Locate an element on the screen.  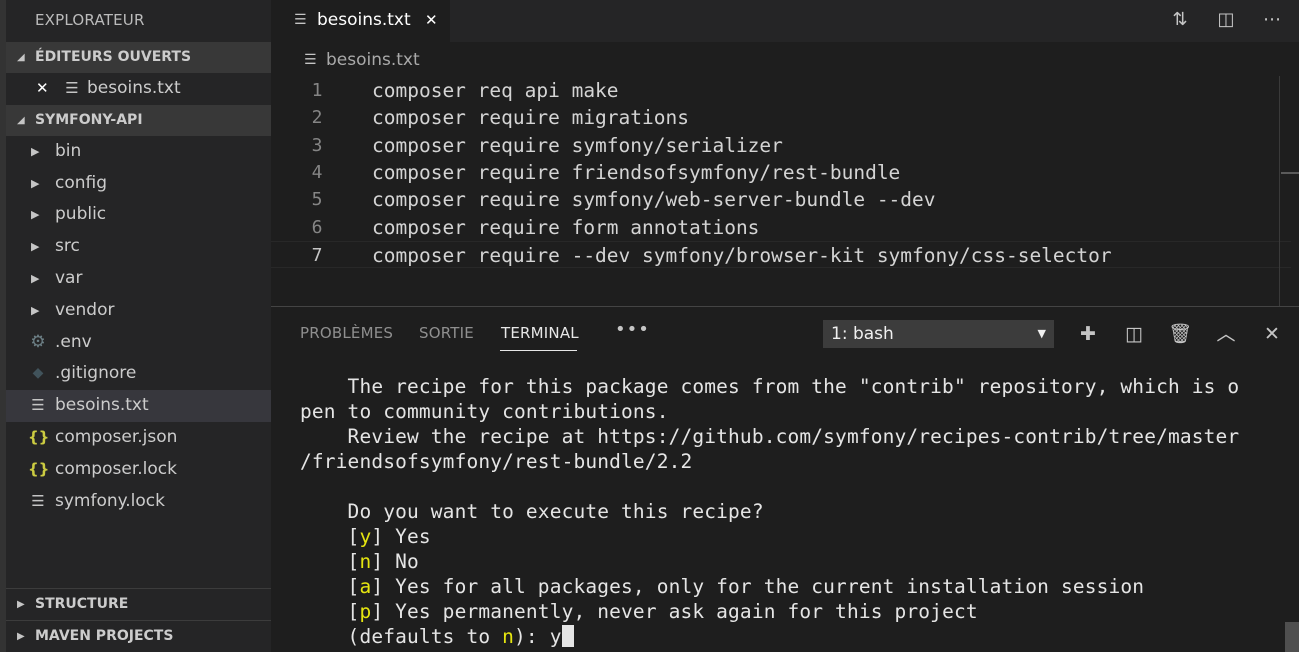
open-editor-item: ✕ ☰ besoins.txt is located at coordinates (138, 89).